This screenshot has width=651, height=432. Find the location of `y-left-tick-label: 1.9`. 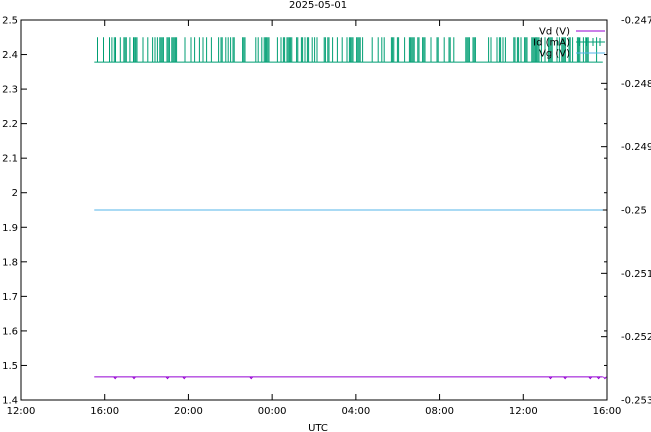

y-left-tick-label: 1.9 is located at coordinates (10, 228).